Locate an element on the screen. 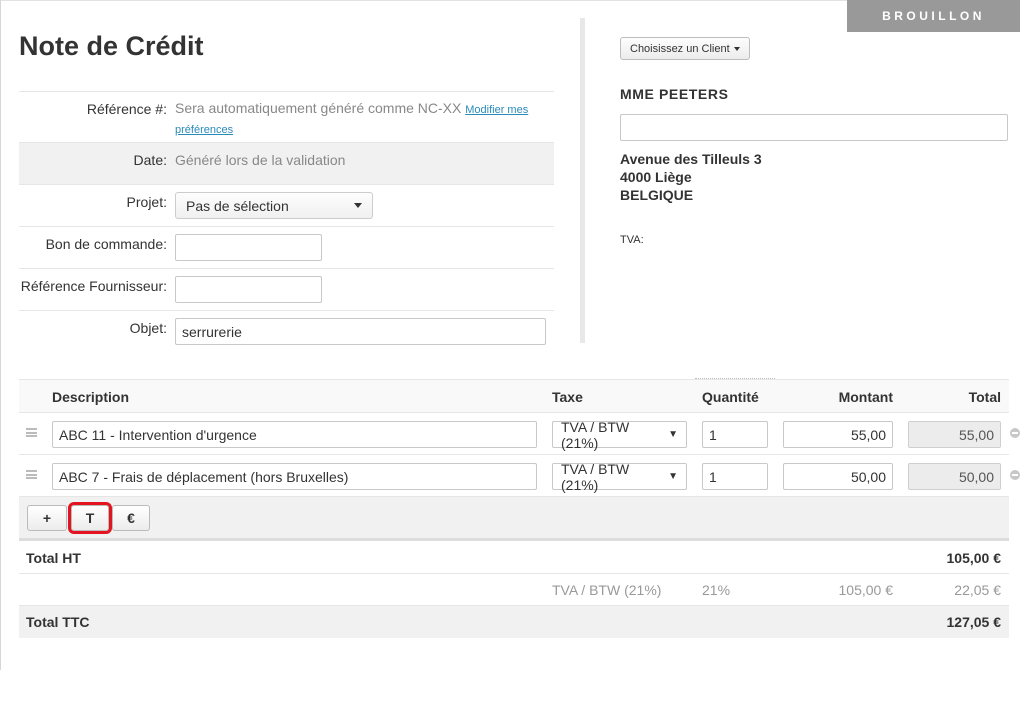 The height and width of the screenshot is (708, 1020). tva-rate: 21% is located at coordinates (716, 590).